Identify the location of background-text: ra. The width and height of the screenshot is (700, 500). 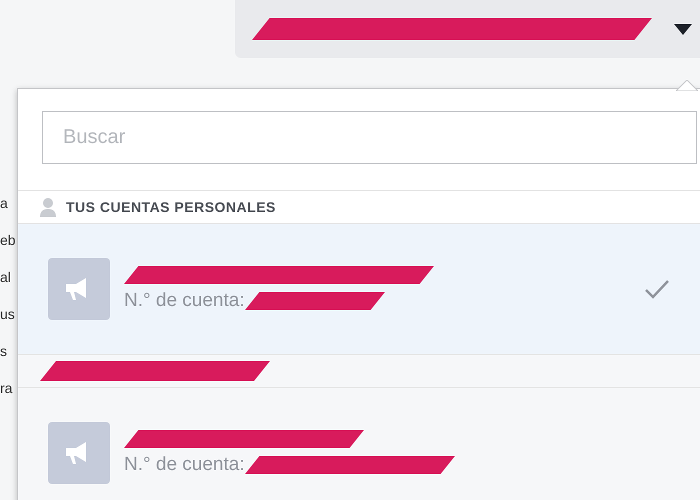
(7, 388).